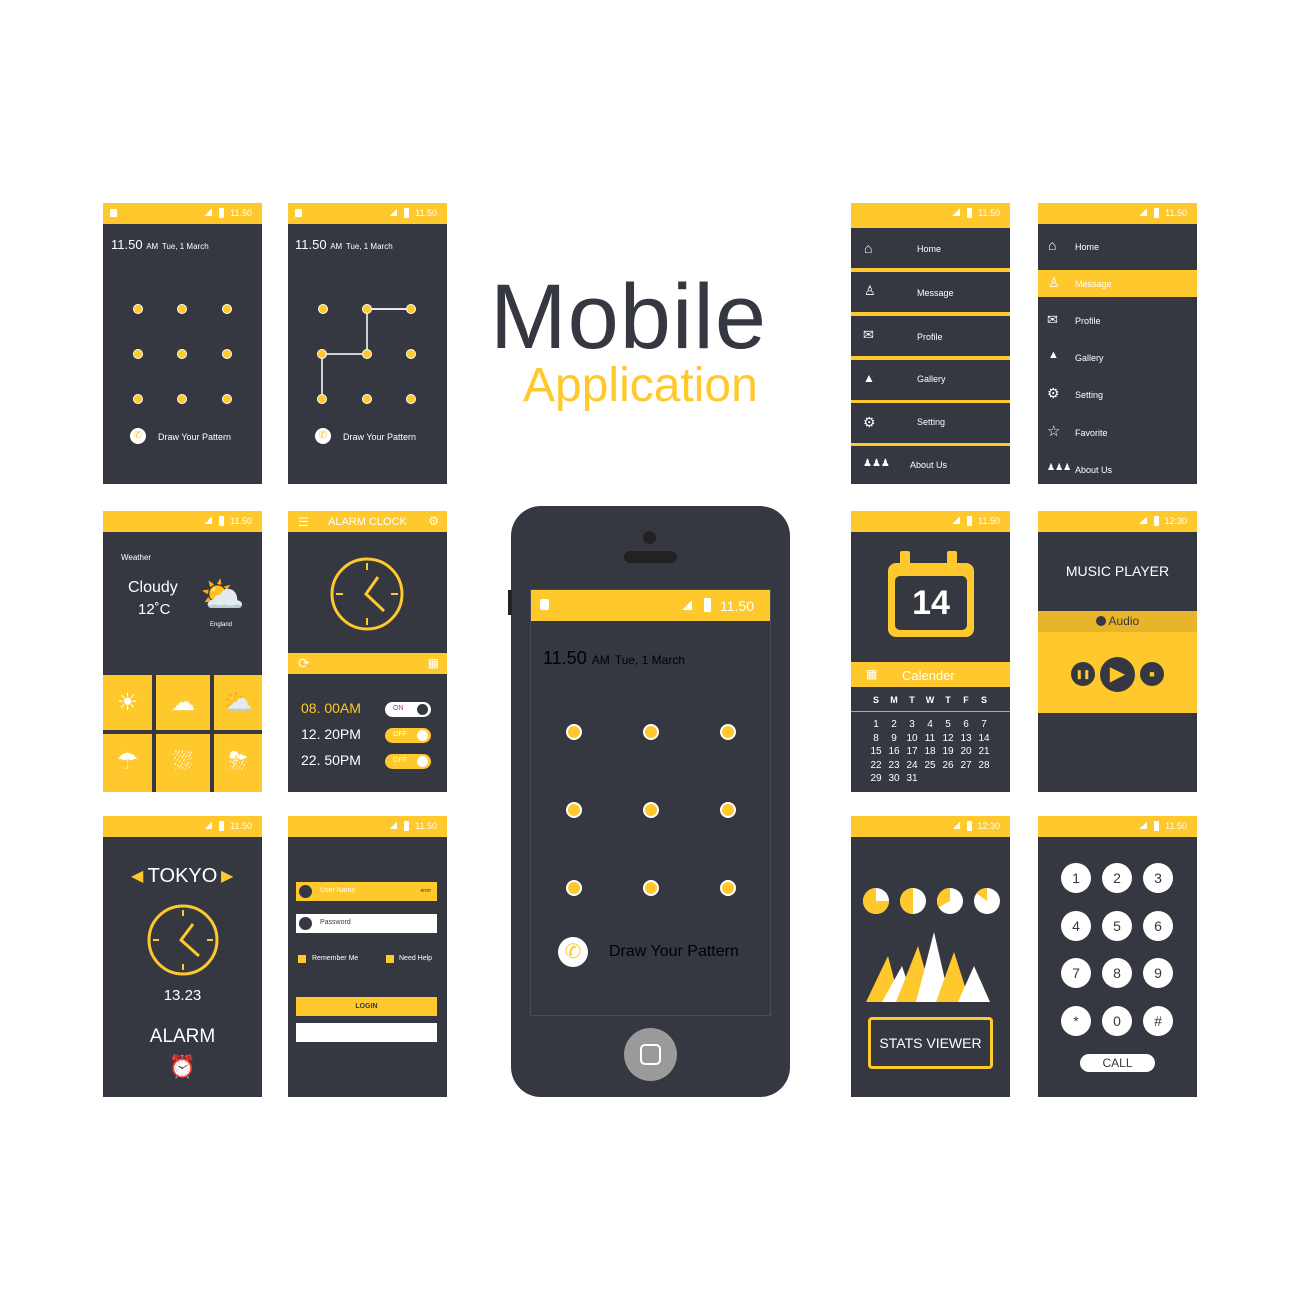  What do you see at coordinates (238, 763) in the screenshot?
I see `storm-tile: ⛈` at bounding box center [238, 763].